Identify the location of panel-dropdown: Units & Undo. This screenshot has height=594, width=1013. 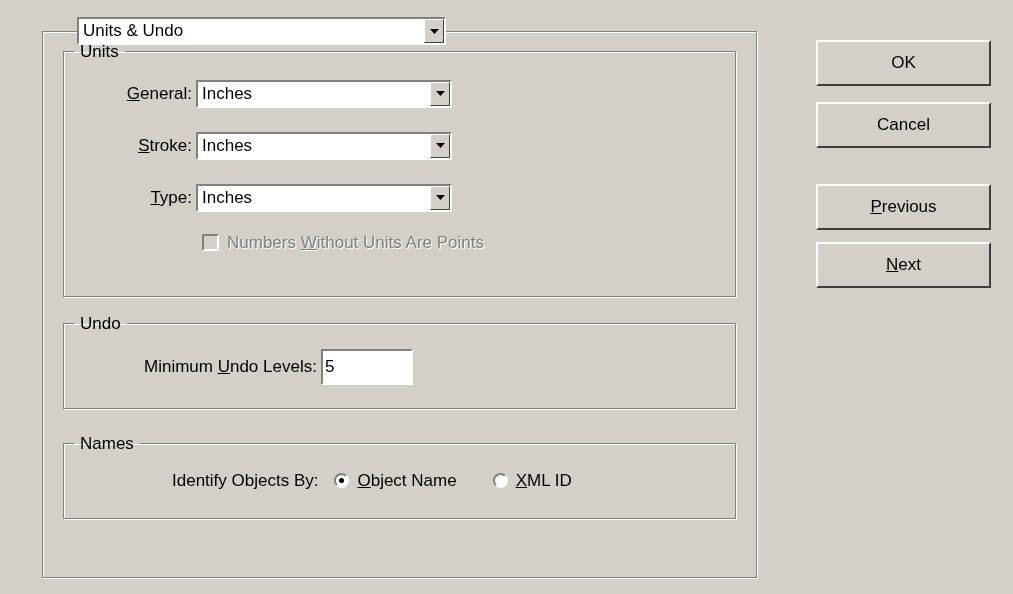
(261, 31).